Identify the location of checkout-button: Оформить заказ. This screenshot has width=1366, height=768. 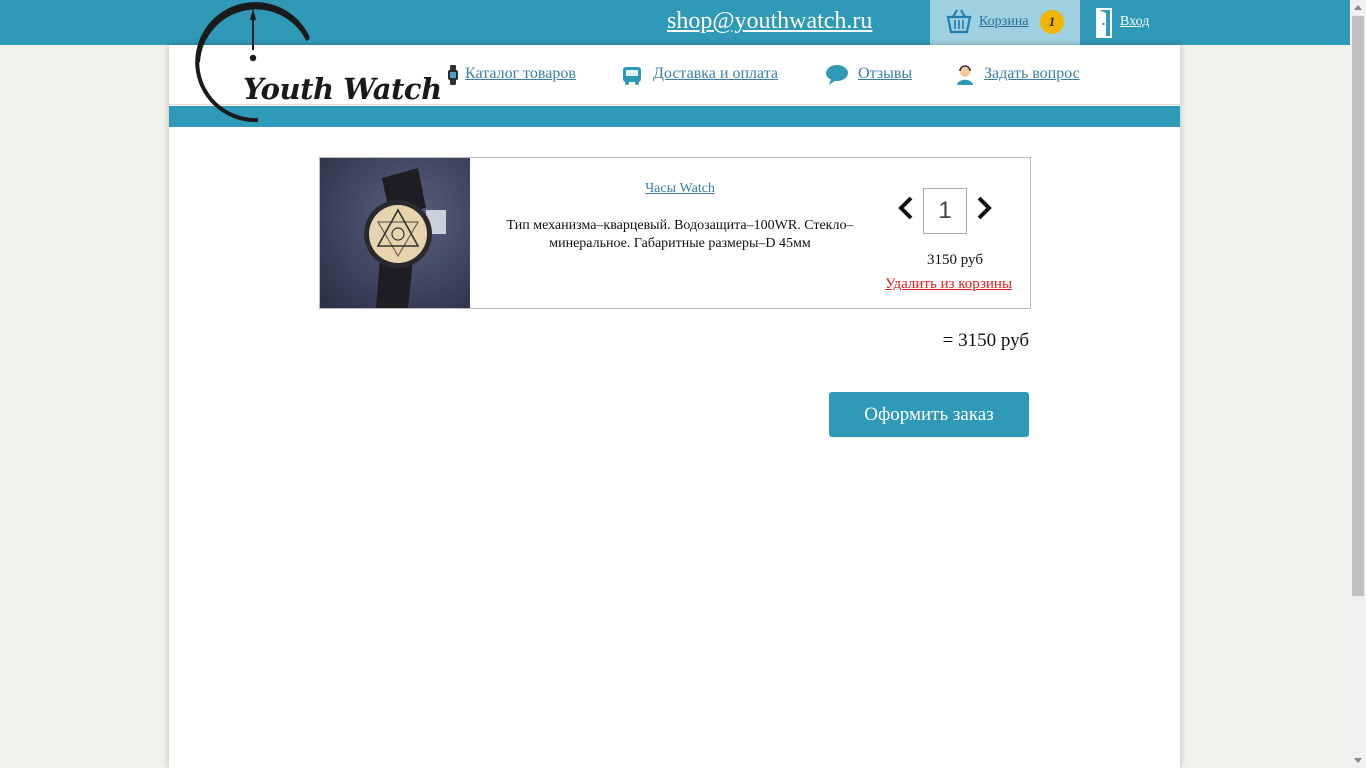
(929, 414).